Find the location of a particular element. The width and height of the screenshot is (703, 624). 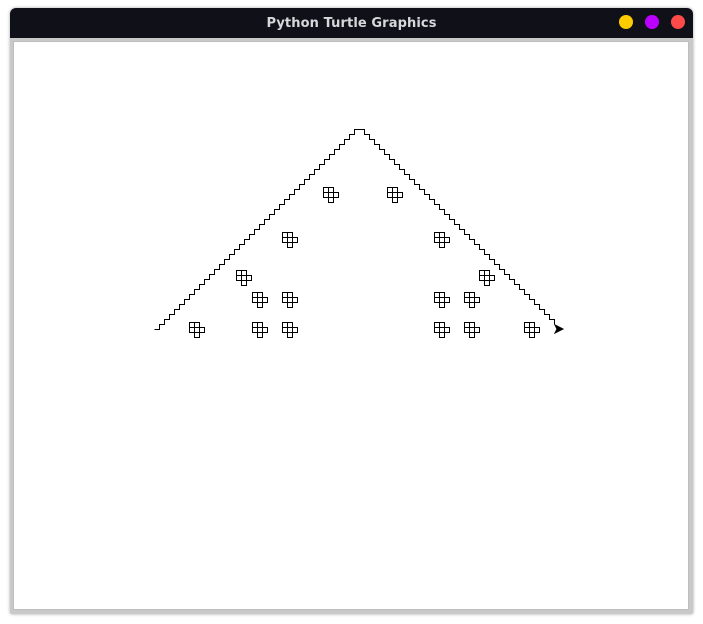

window-controls is located at coordinates (652, 22).